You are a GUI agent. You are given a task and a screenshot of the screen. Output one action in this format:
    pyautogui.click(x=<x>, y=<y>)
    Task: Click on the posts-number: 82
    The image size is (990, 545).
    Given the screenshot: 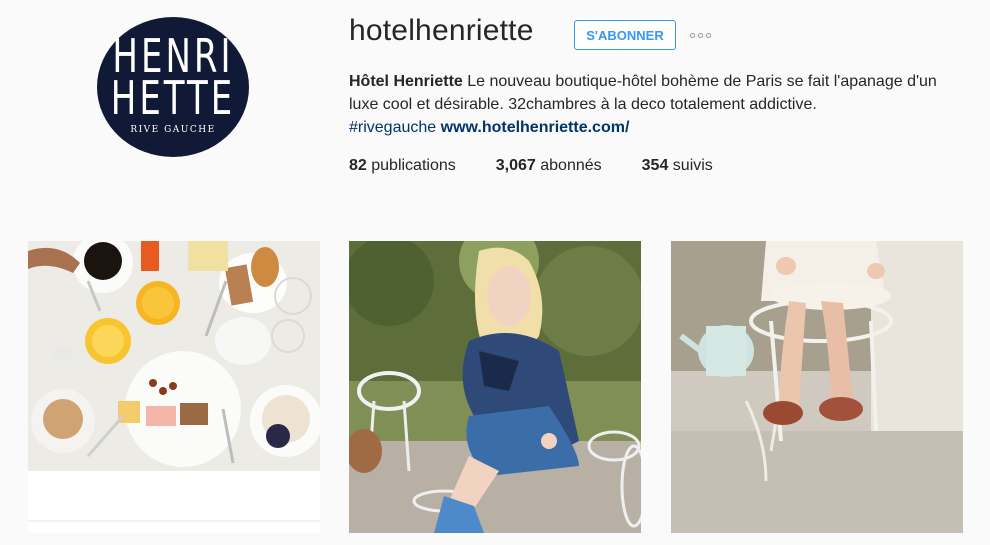 What is the action you would take?
    pyautogui.click(x=358, y=165)
    